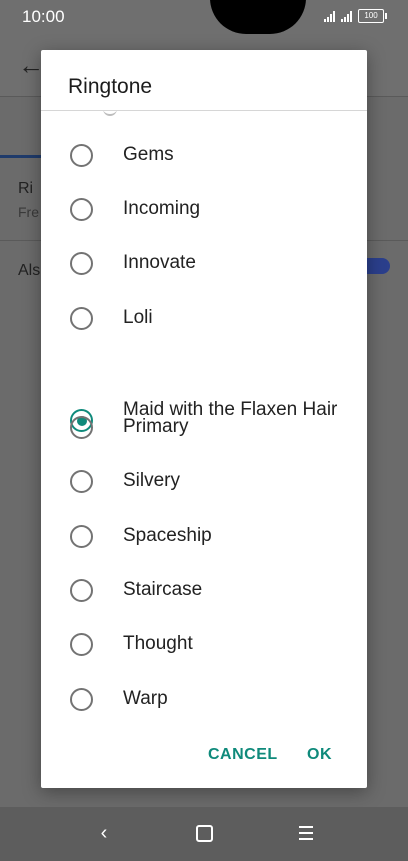  What do you see at coordinates (138, 317) in the screenshot?
I see `ringtone-label: Loli` at bounding box center [138, 317].